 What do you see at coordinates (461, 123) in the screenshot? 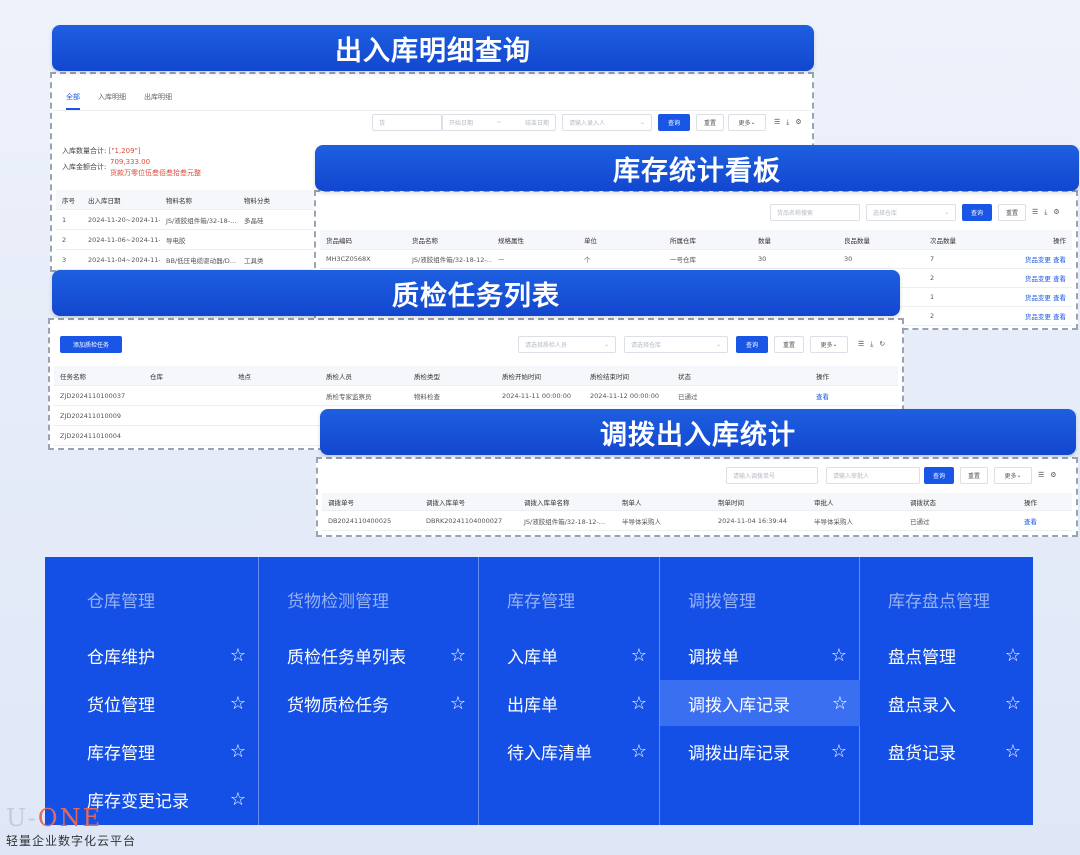
I see `start-date-placeholder: 开始日期` at bounding box center [461, 123].